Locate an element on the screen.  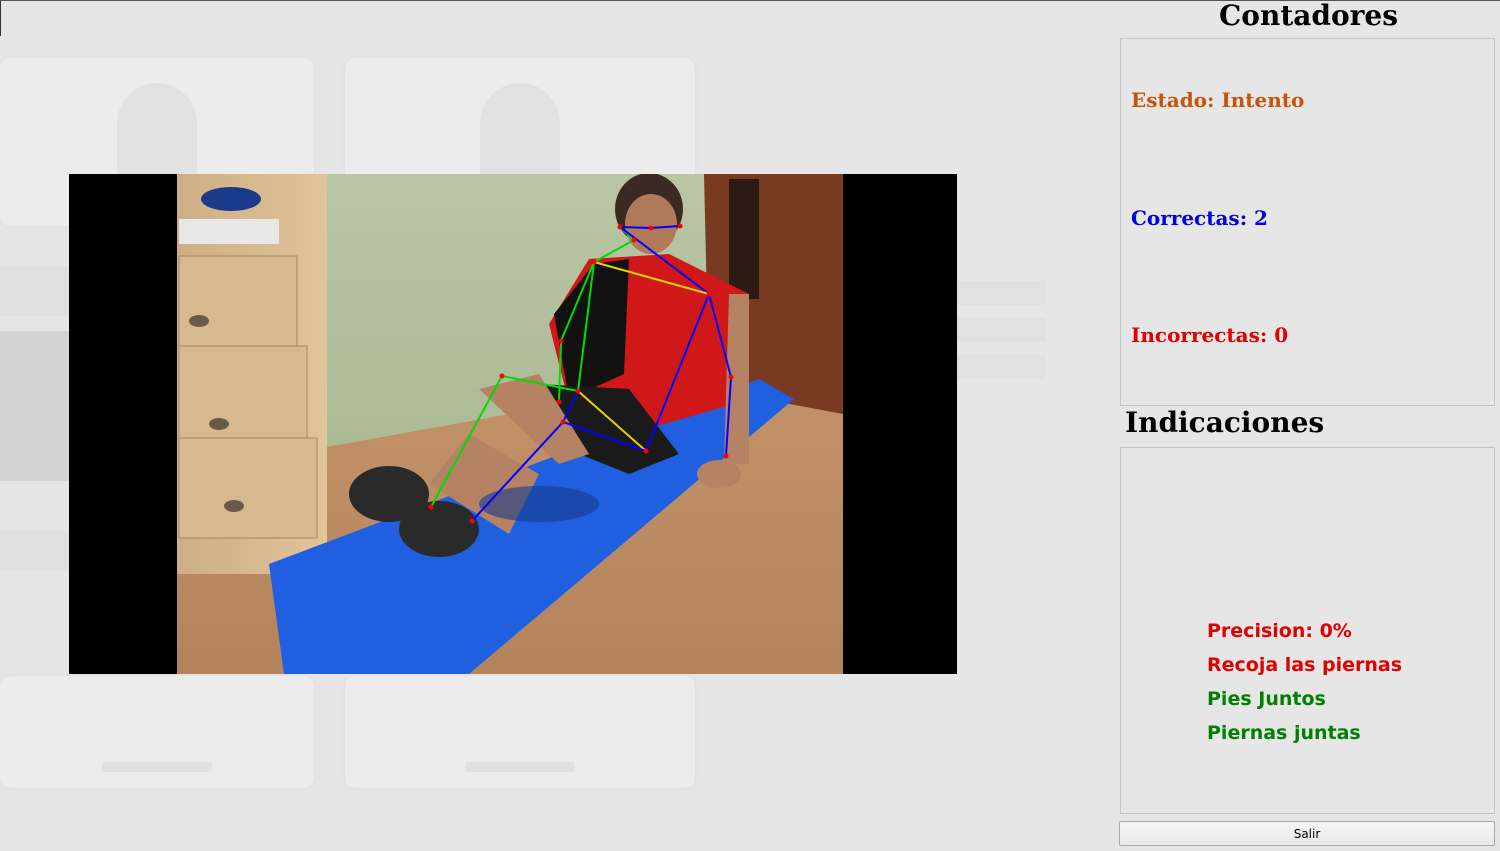
window-corner-mark is located at coordinates (0, 18).